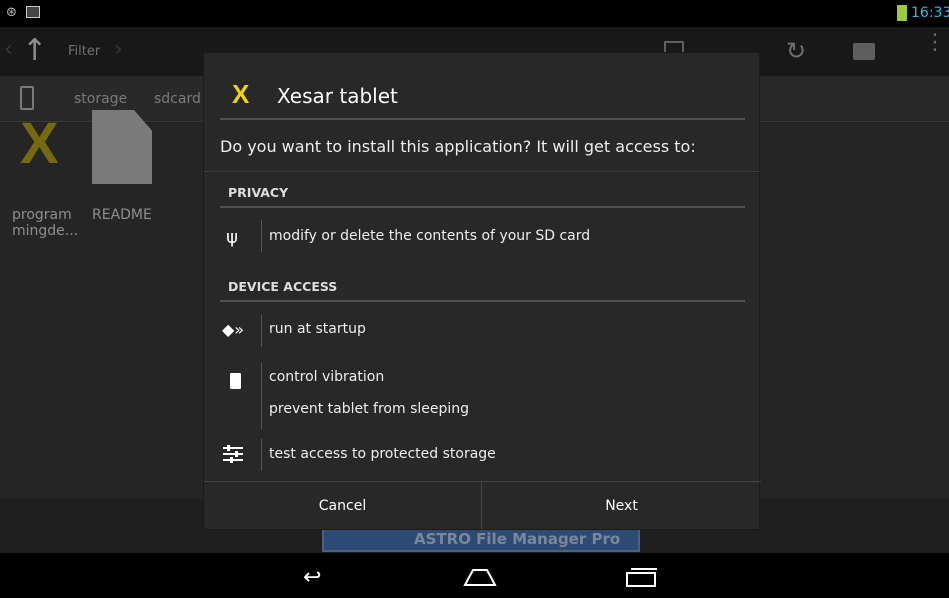  I want to click on refresh-icon: ↻, so click(796, 51).